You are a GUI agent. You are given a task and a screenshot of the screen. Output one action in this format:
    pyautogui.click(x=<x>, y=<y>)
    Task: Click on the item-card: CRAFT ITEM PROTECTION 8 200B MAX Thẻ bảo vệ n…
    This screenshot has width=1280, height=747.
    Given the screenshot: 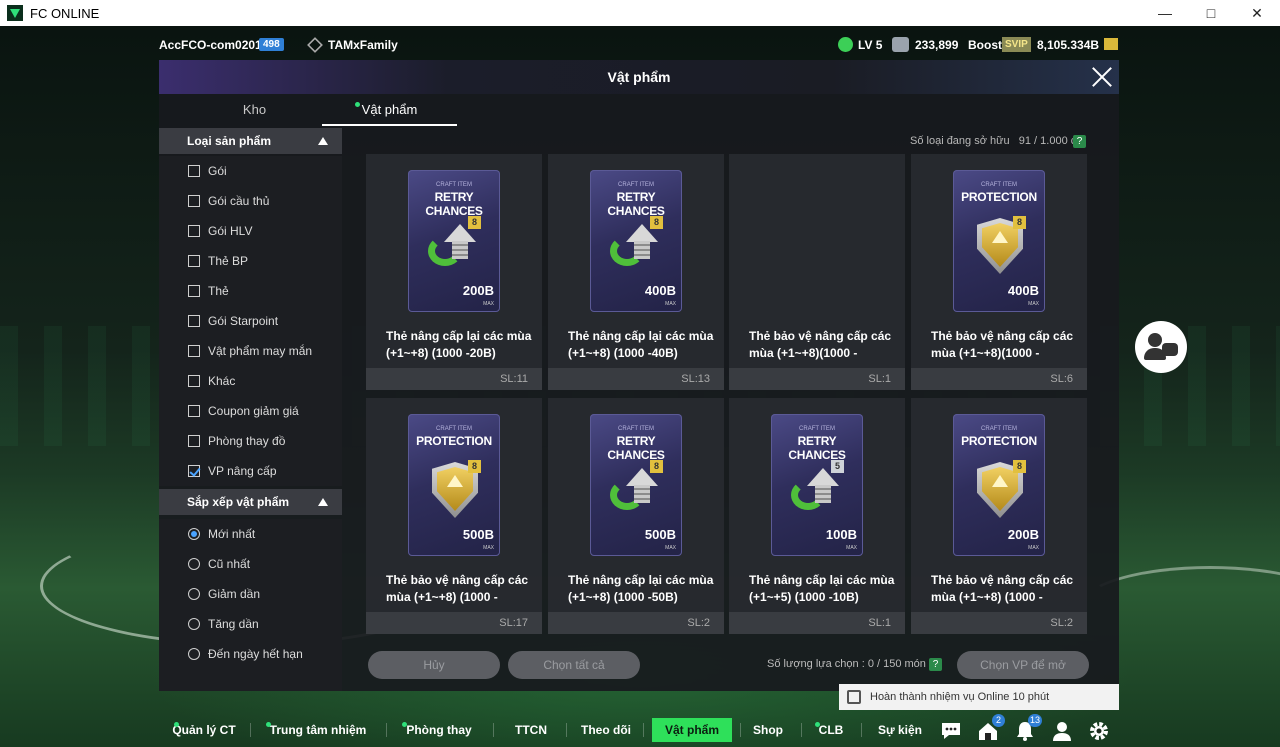 What is the action you would take?
    pyautogui.click(x=999, y=516)
    